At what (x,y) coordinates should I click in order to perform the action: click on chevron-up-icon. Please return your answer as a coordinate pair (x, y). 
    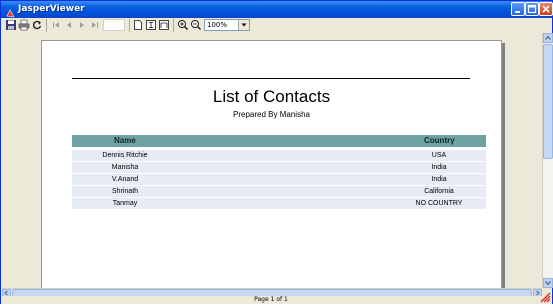
    Looking at the image, I should click on (548, 37).